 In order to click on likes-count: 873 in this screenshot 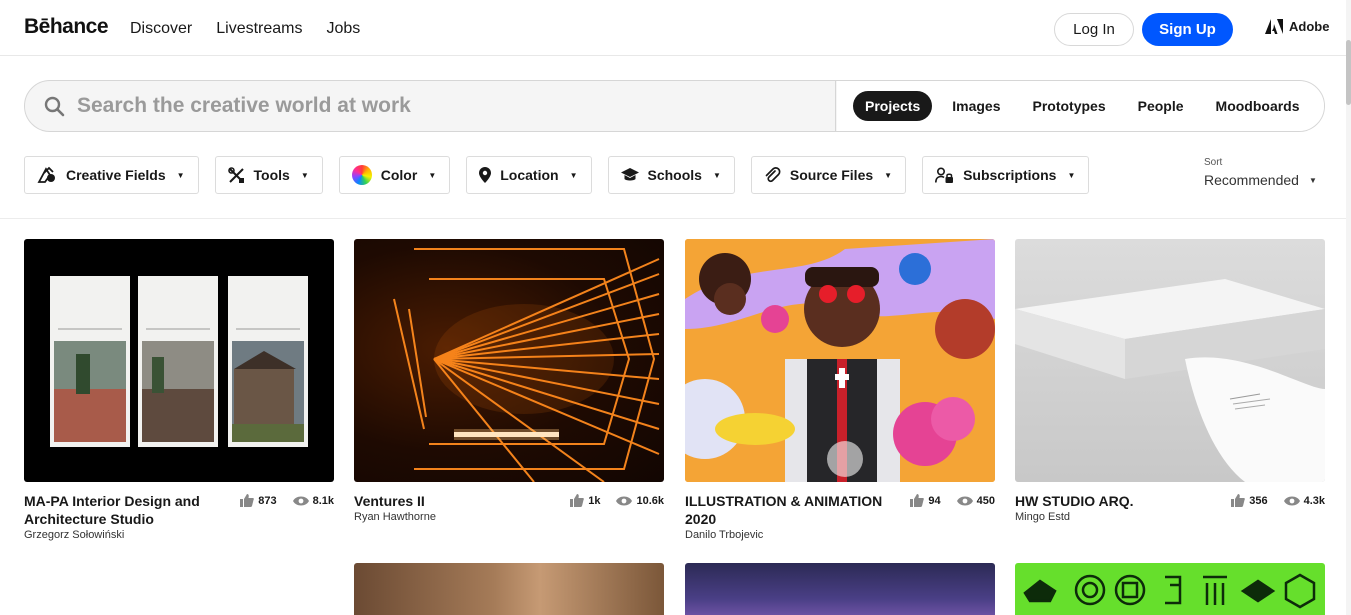, I will do `click(267, 500)`.